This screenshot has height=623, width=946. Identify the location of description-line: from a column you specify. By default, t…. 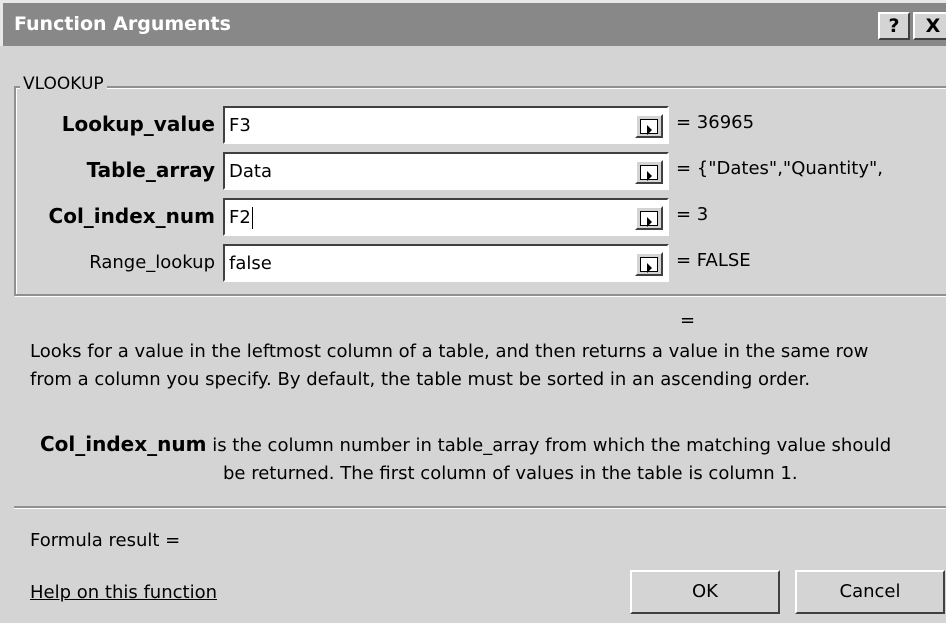
(420, 379).